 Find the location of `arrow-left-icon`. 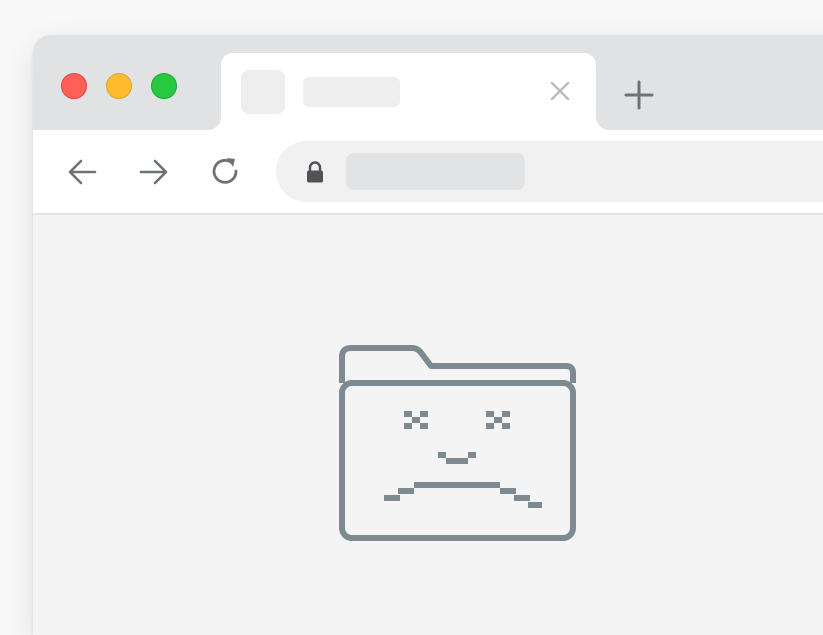

arrow-left-icon is located at coordinates (82, 172).